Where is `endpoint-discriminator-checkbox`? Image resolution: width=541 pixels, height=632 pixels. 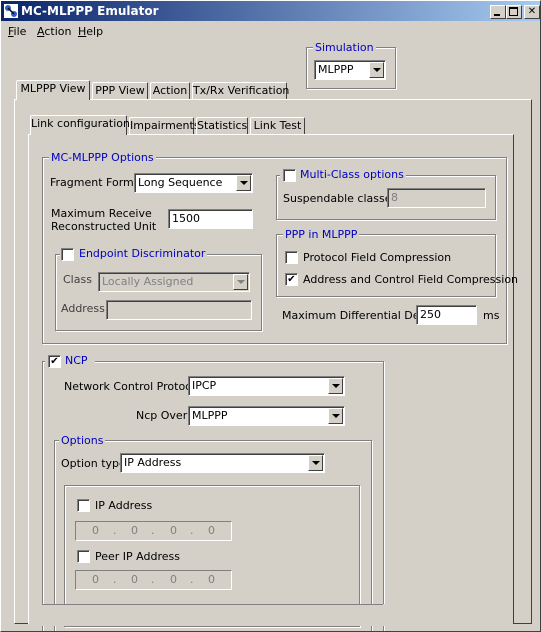
endpoint-discriminator-checkbox is located at coordinates (67, 254).